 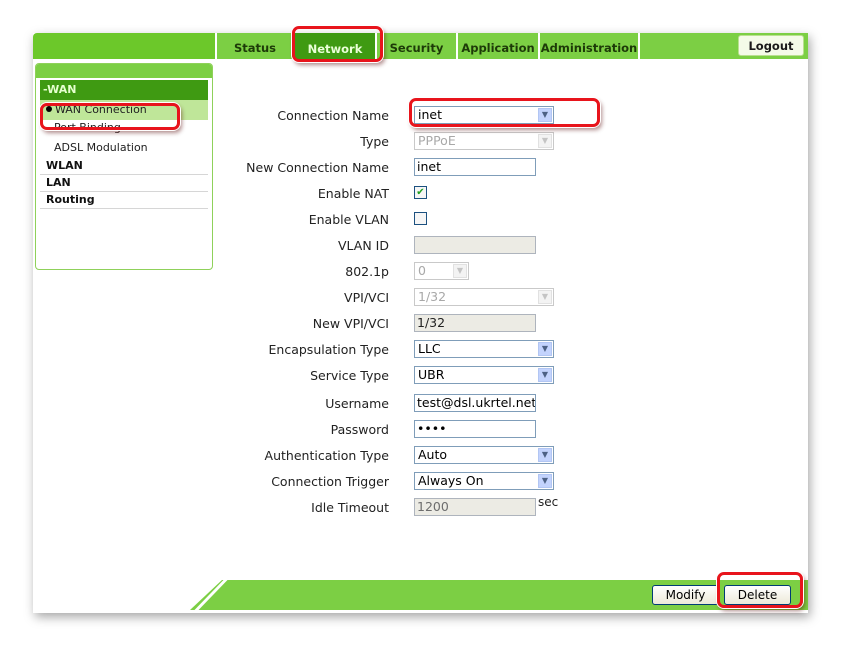 I want to click on logout-button: Logout, so click(x=771, y=45).